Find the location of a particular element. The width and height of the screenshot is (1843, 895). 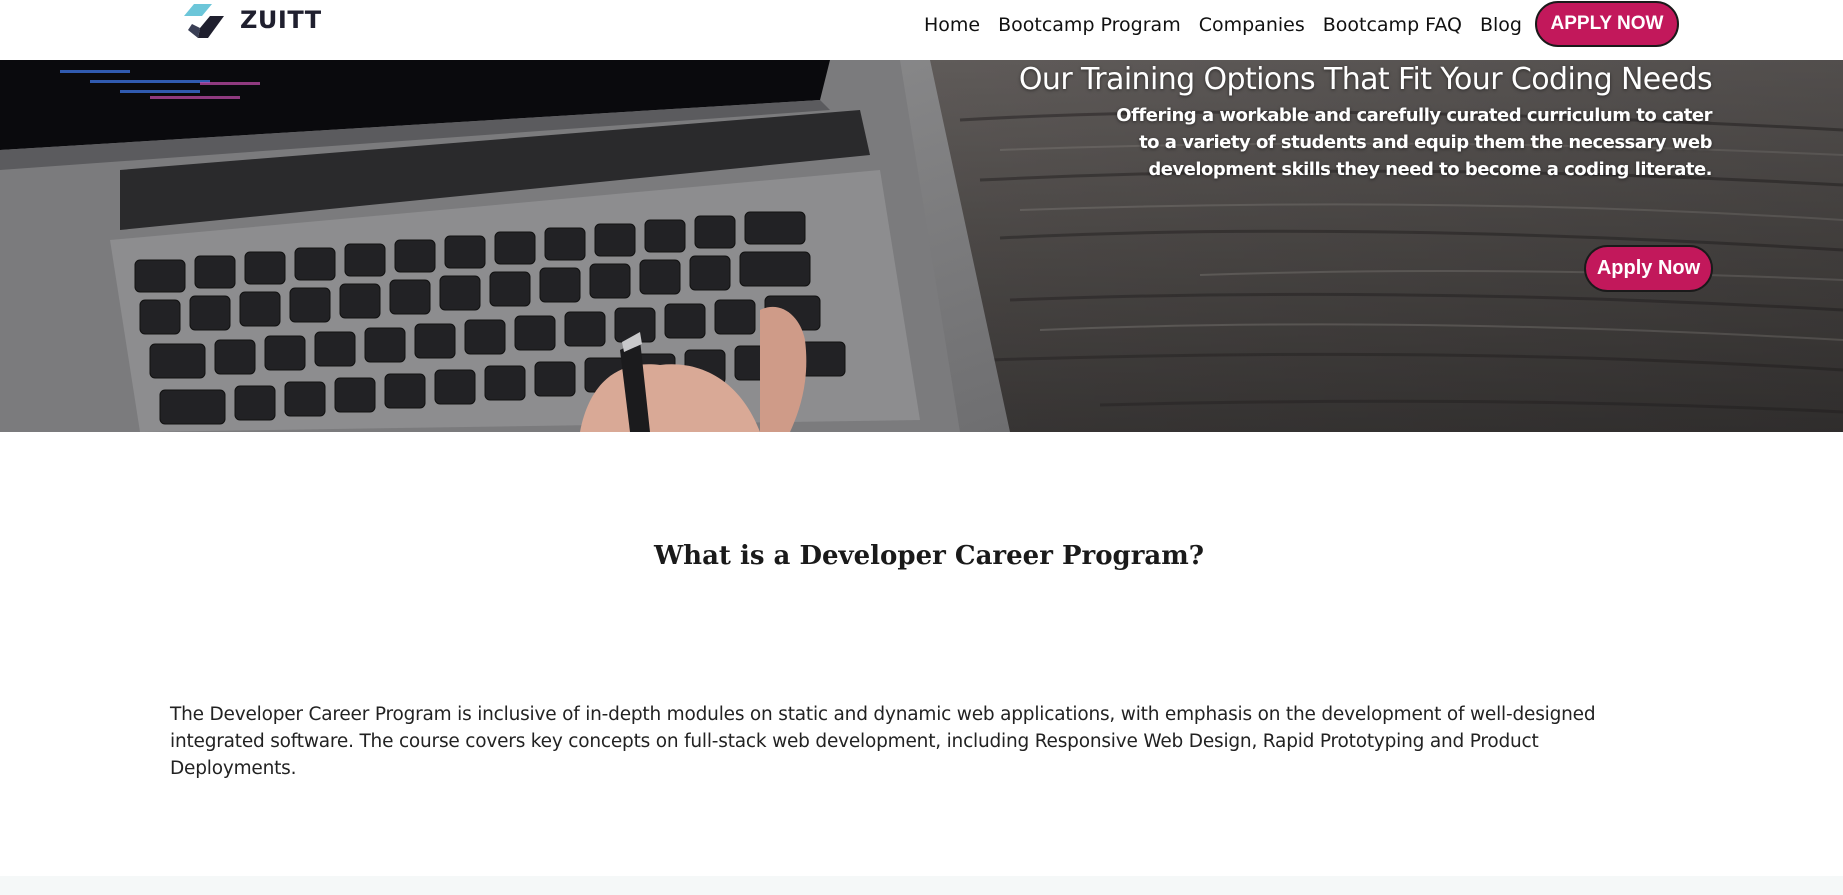

section-heading: What is a Developer Career Program? is located at coordinates (929, 556).